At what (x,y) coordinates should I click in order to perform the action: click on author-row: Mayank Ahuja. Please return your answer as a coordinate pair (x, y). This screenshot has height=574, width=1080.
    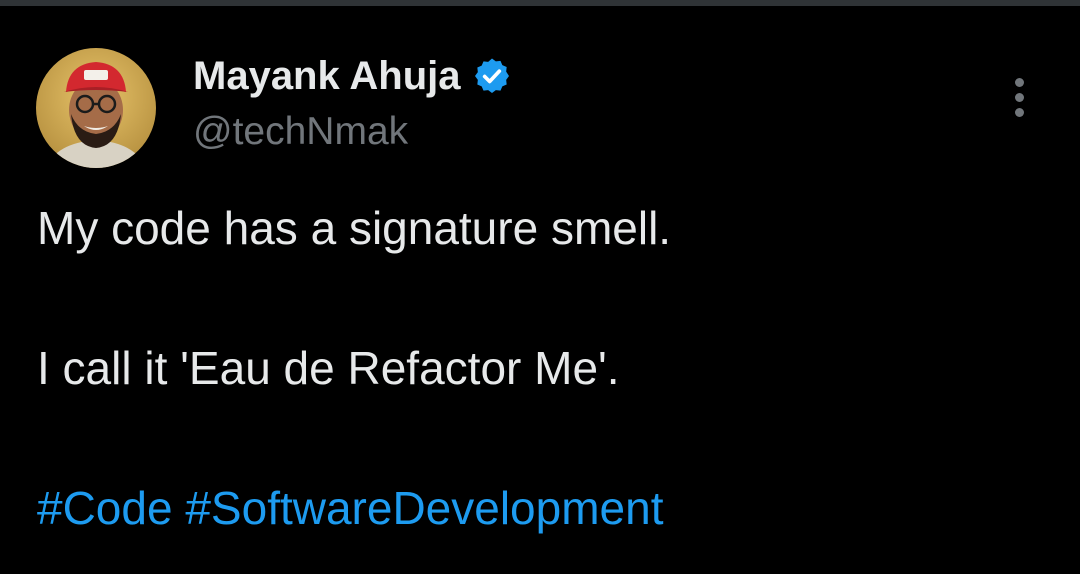
    Looking at the image, I should click on (352, 76).